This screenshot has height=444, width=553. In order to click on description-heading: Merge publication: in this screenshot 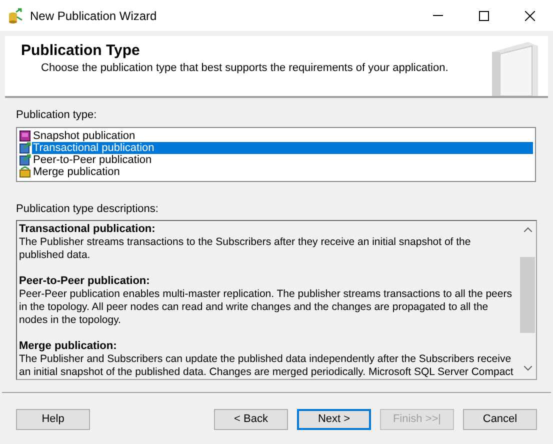, I will do `click(68, 346)`.